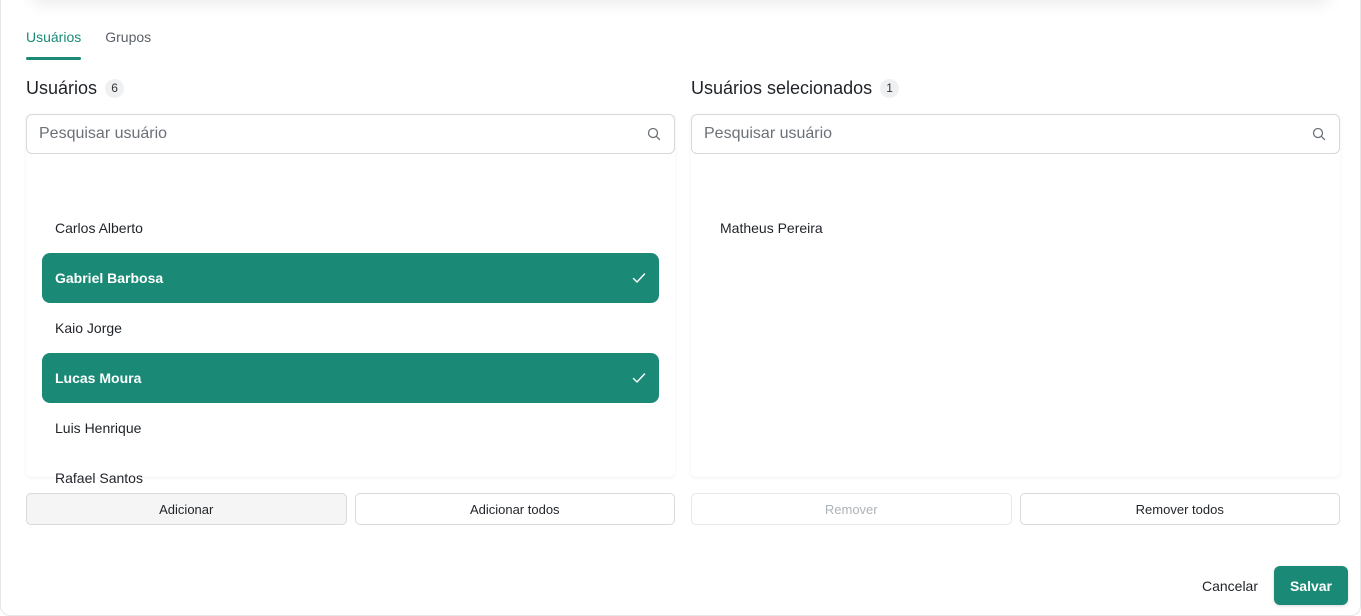  Describe the element at coordinates (350, 278) in the screenshot. I see `list-item: Gabriel Barbosa` at that location.